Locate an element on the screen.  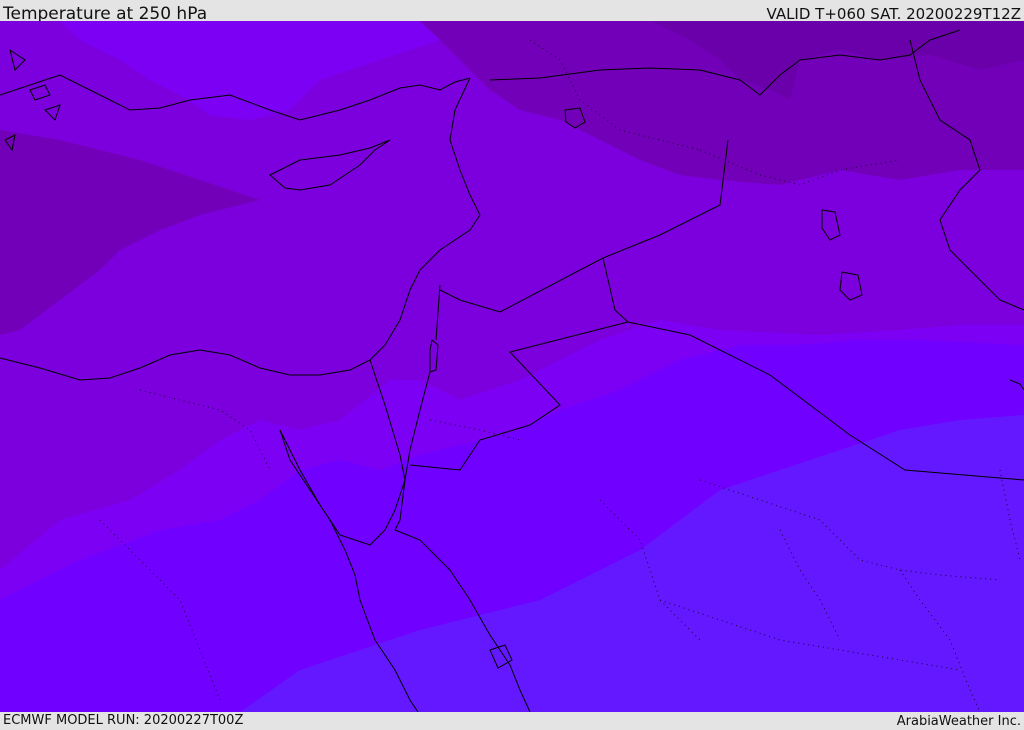
model-run: ECMWF MODEL RUN: 20200227T00Z is located at coordinates (123, 720).